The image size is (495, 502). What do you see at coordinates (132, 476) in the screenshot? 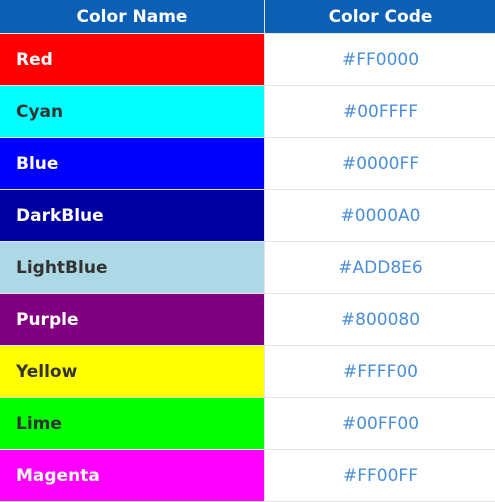
I see `color-name-cell: Magenta` at bounding box center [132, 476].